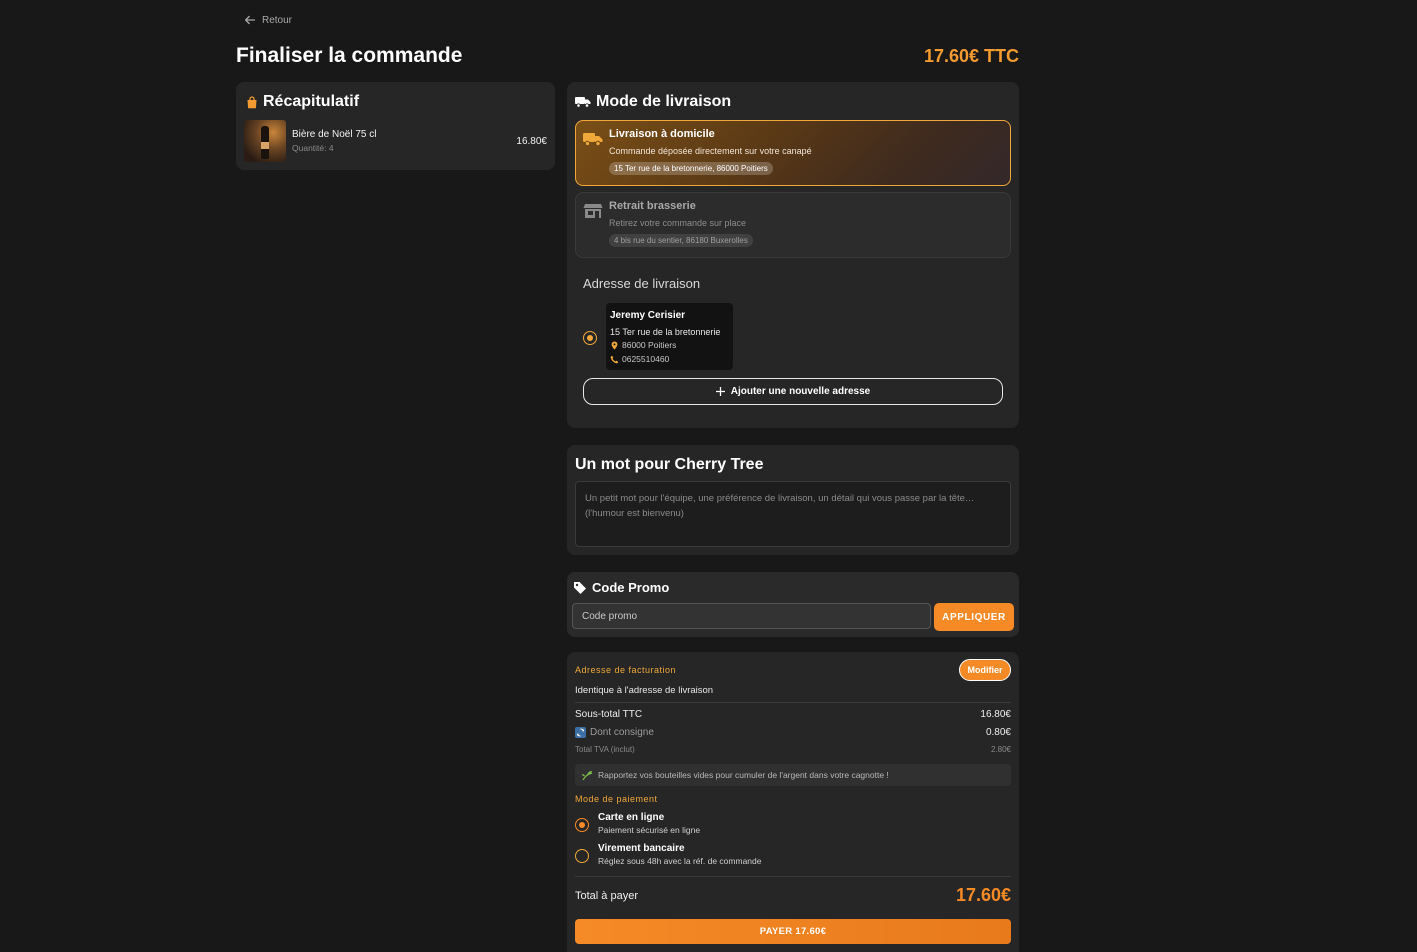 Image resolution: width=1417 pixels, height=952 pixels. I want to click on subtotal-label: Sous-total TTC, so click(609, 714).